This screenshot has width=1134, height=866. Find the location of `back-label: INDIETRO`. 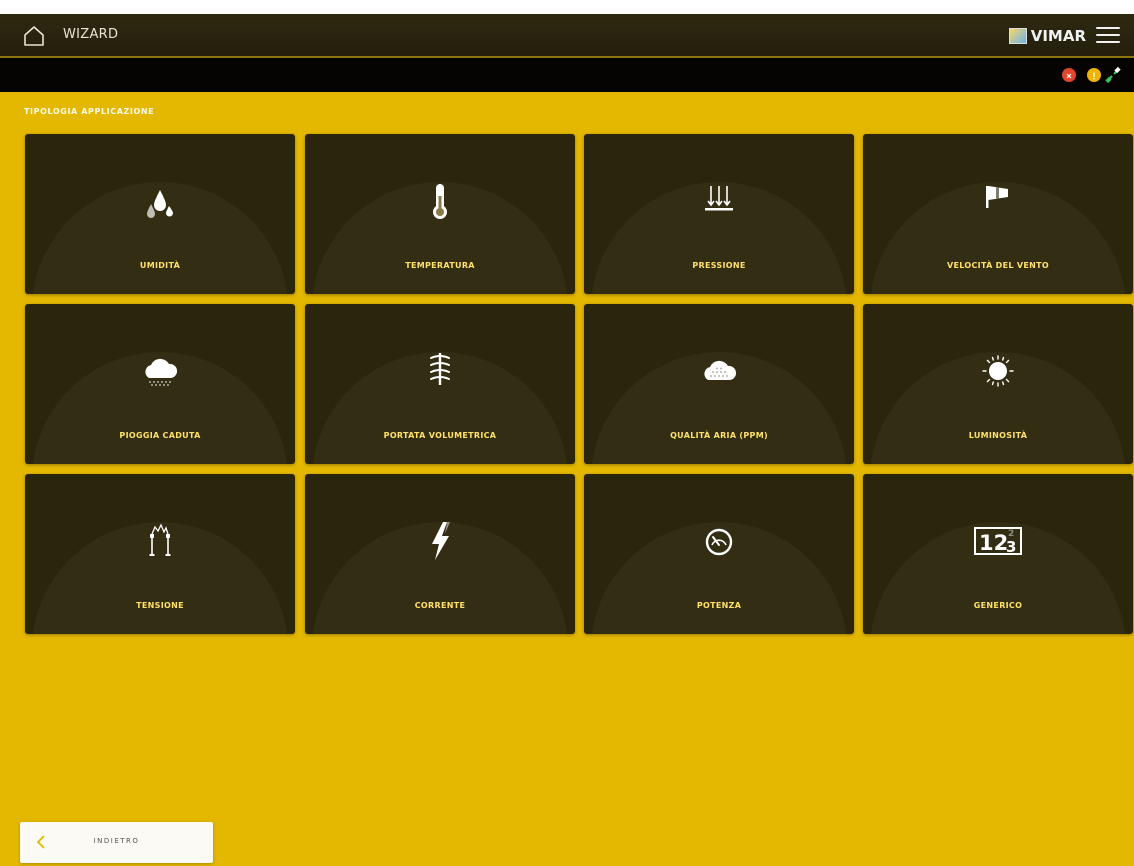

back-label: INDIETRO is located at coordinates (116, 841).